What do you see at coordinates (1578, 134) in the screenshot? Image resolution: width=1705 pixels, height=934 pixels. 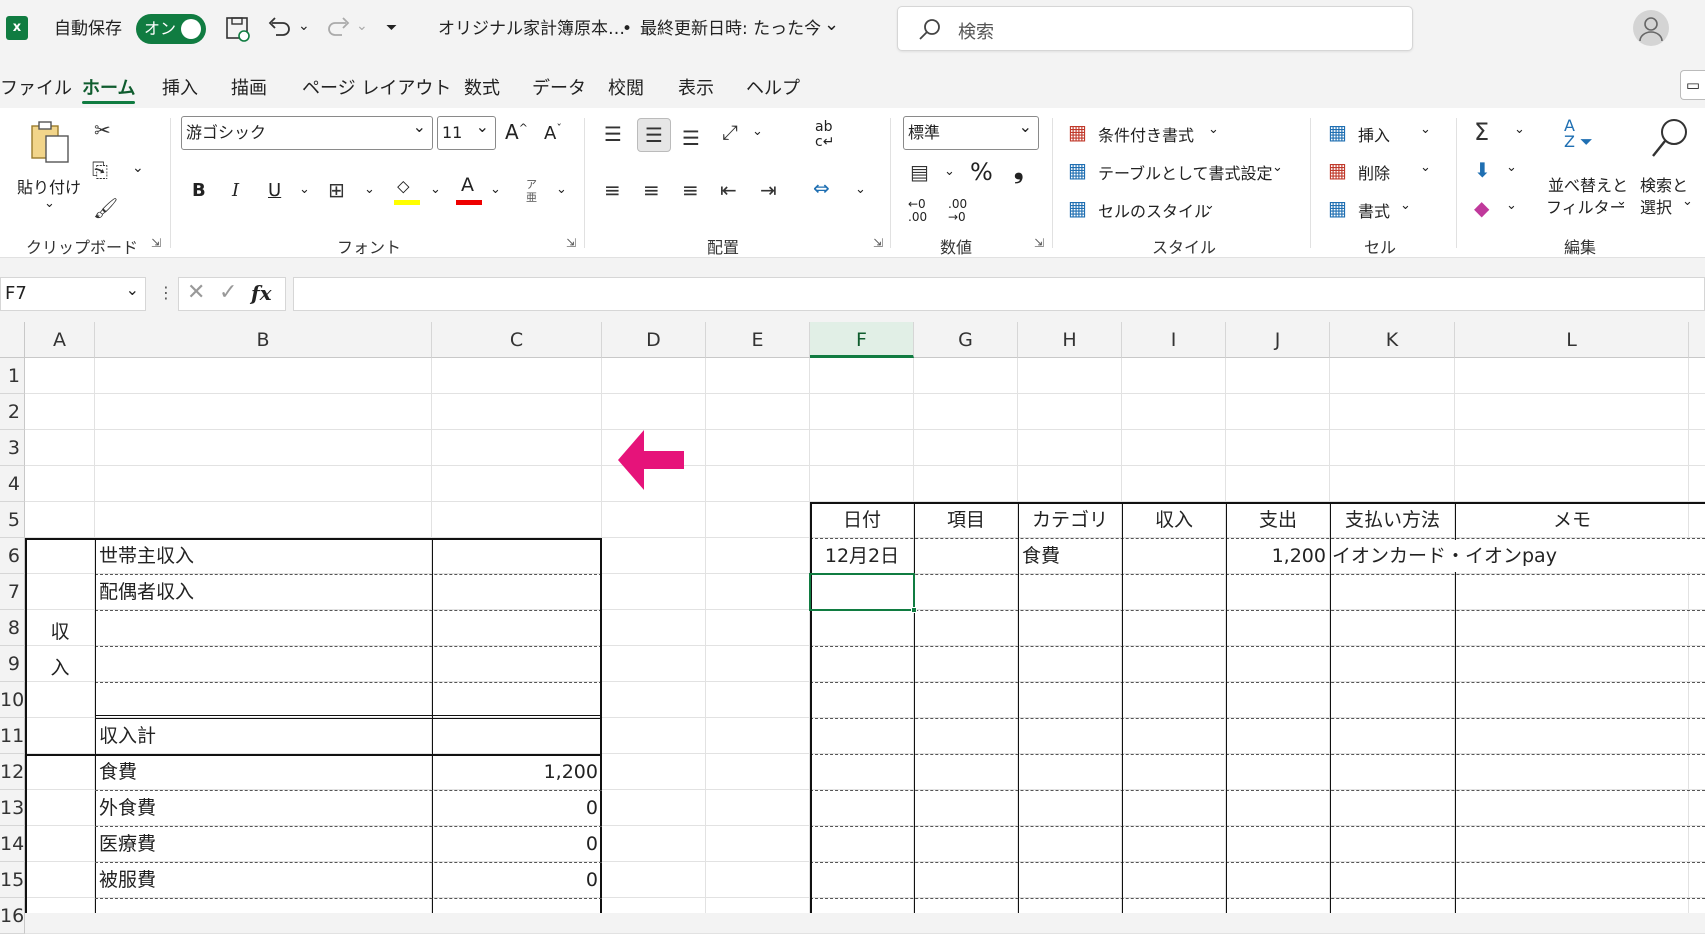 I see `sort-filter-icon: AZ ⏷` at bounding box center [1578, 134].